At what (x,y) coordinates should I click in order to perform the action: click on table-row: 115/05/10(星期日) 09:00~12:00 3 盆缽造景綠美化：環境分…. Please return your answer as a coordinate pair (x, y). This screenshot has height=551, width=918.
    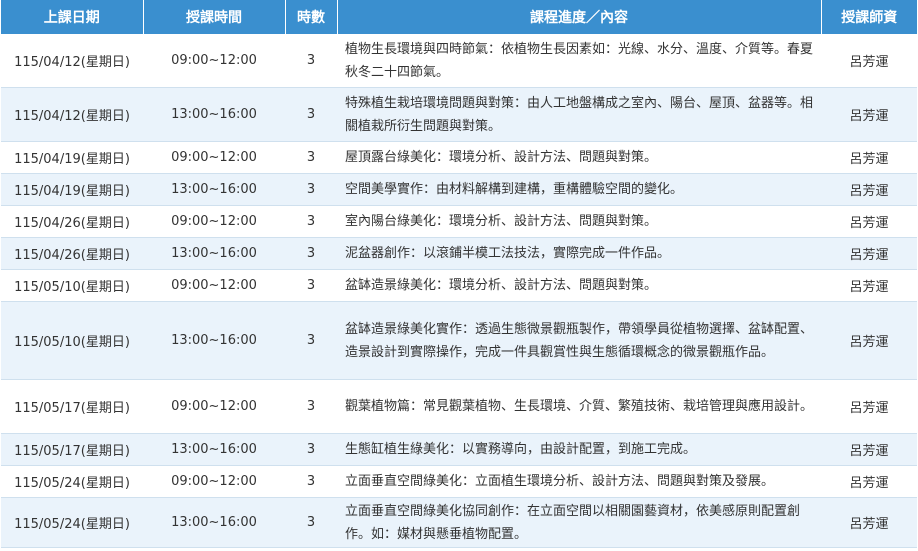
    Looking at the image, I should click on (459, 285).